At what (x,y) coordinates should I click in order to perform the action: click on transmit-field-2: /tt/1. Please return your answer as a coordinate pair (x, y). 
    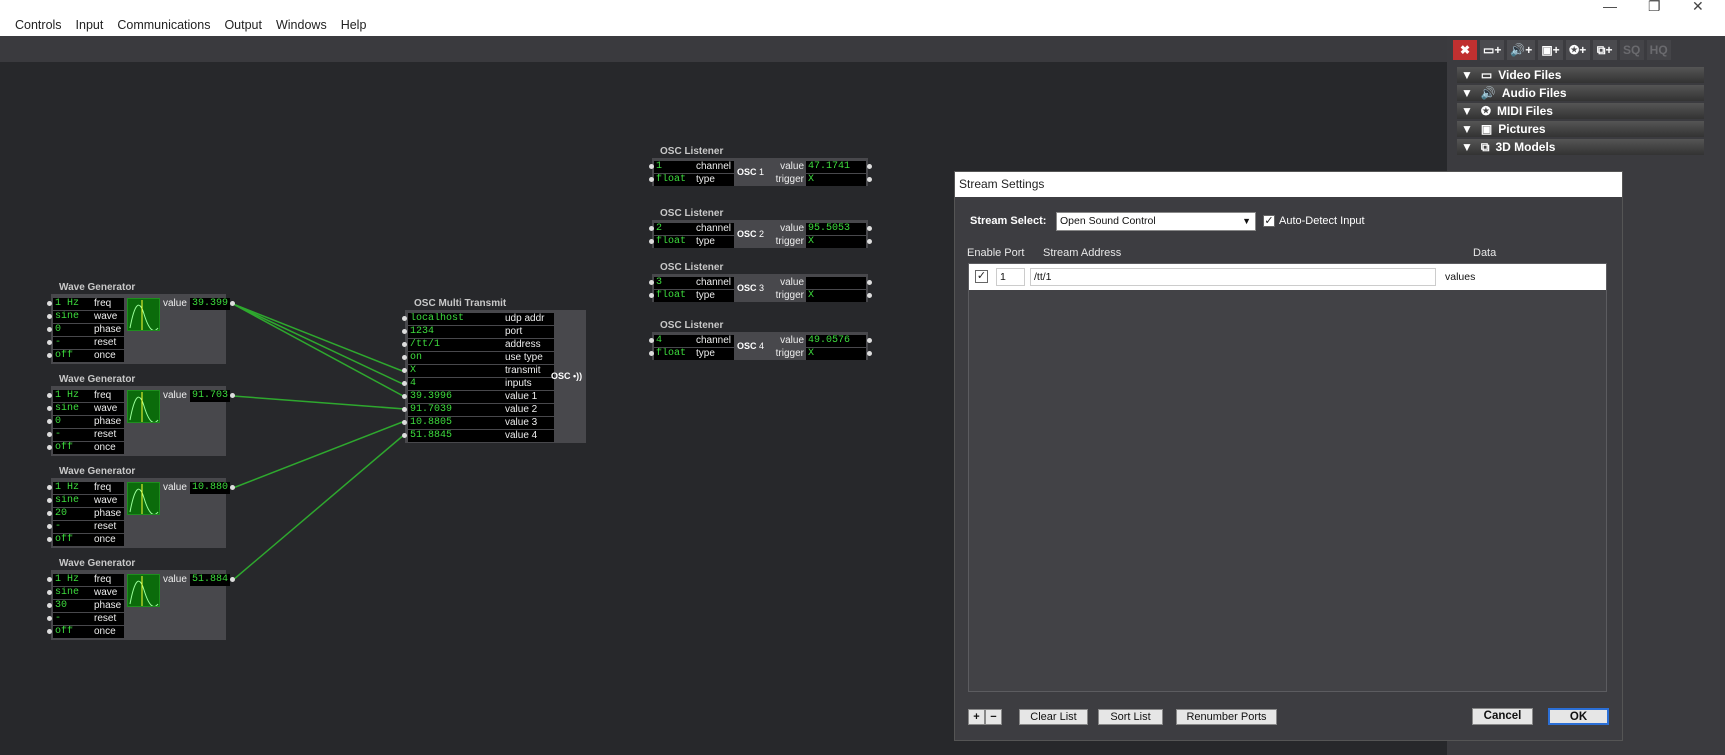
    Looking at the image, I should click on (455, 345).